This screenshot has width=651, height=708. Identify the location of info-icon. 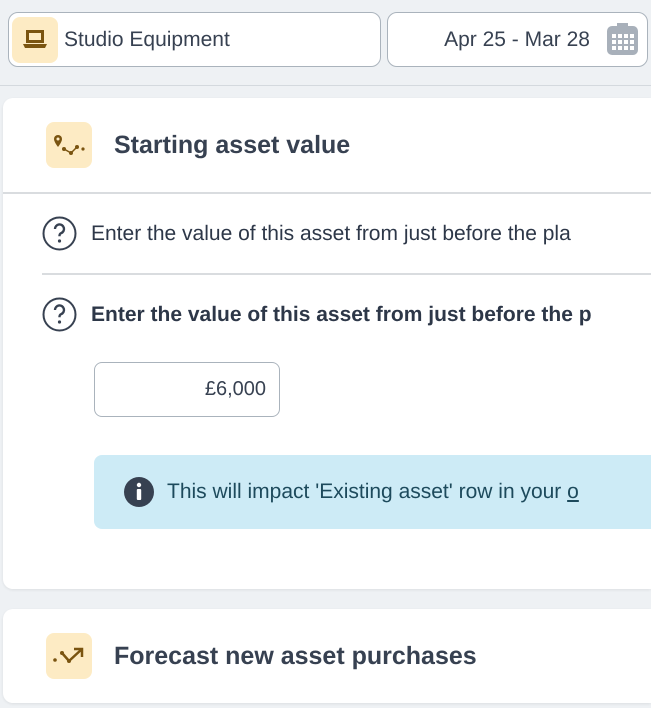
(139, 492).